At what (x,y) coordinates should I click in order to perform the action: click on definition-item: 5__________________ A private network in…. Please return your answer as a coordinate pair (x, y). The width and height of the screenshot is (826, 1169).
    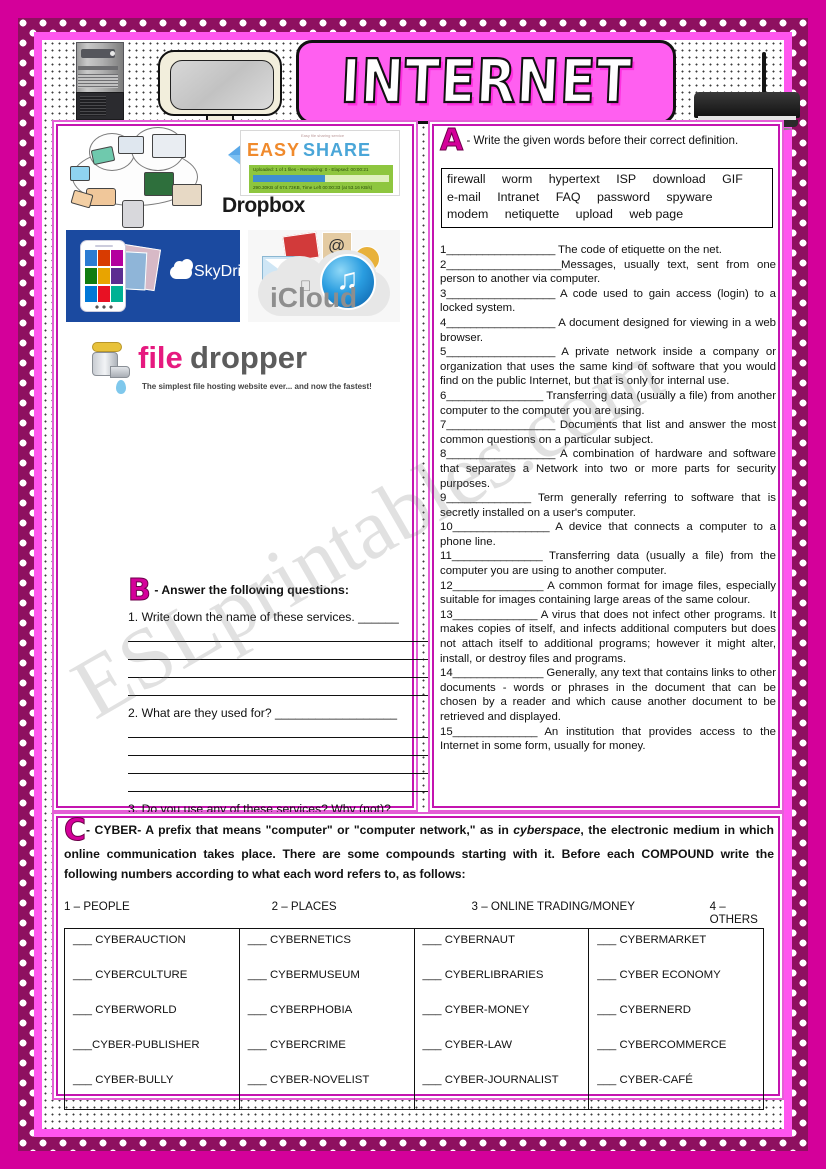
    Looking at the image, I should click on (608, 367).